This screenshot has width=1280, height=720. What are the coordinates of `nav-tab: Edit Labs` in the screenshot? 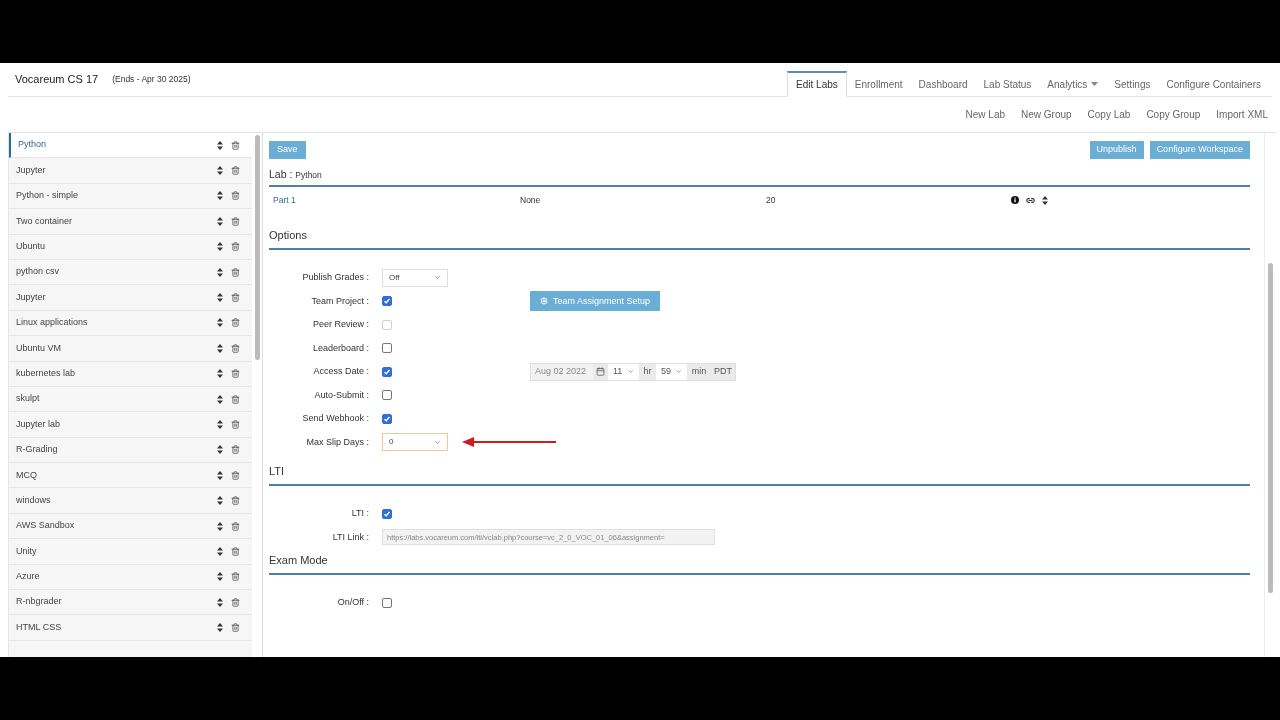 It's located at (817, 84).